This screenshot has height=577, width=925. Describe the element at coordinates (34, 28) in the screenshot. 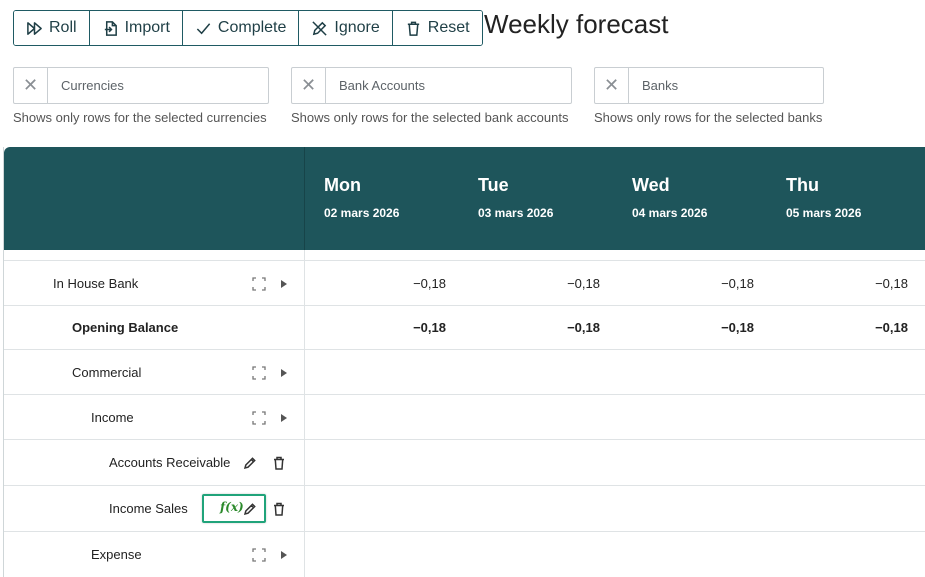

I see `fast-forward-icon` at that location.